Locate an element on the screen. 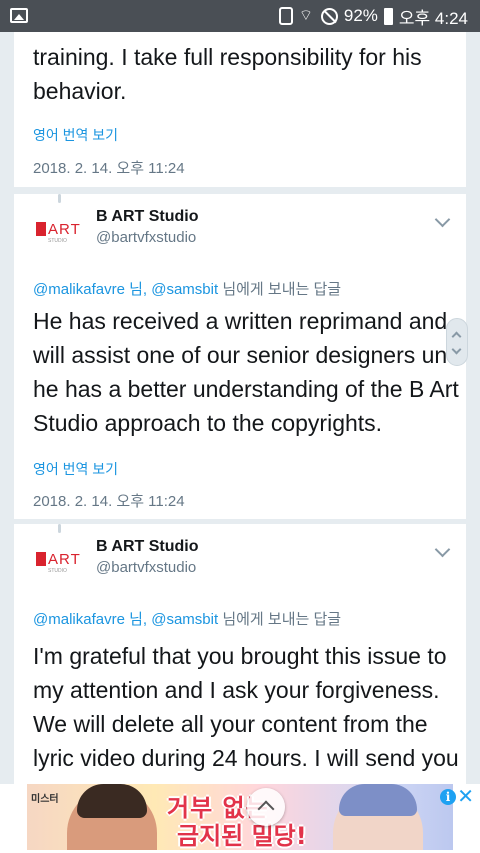  ad-bar: 미스터 거부 없는 금지된 밀당! i ✕ is located at coordinates (240, 818).